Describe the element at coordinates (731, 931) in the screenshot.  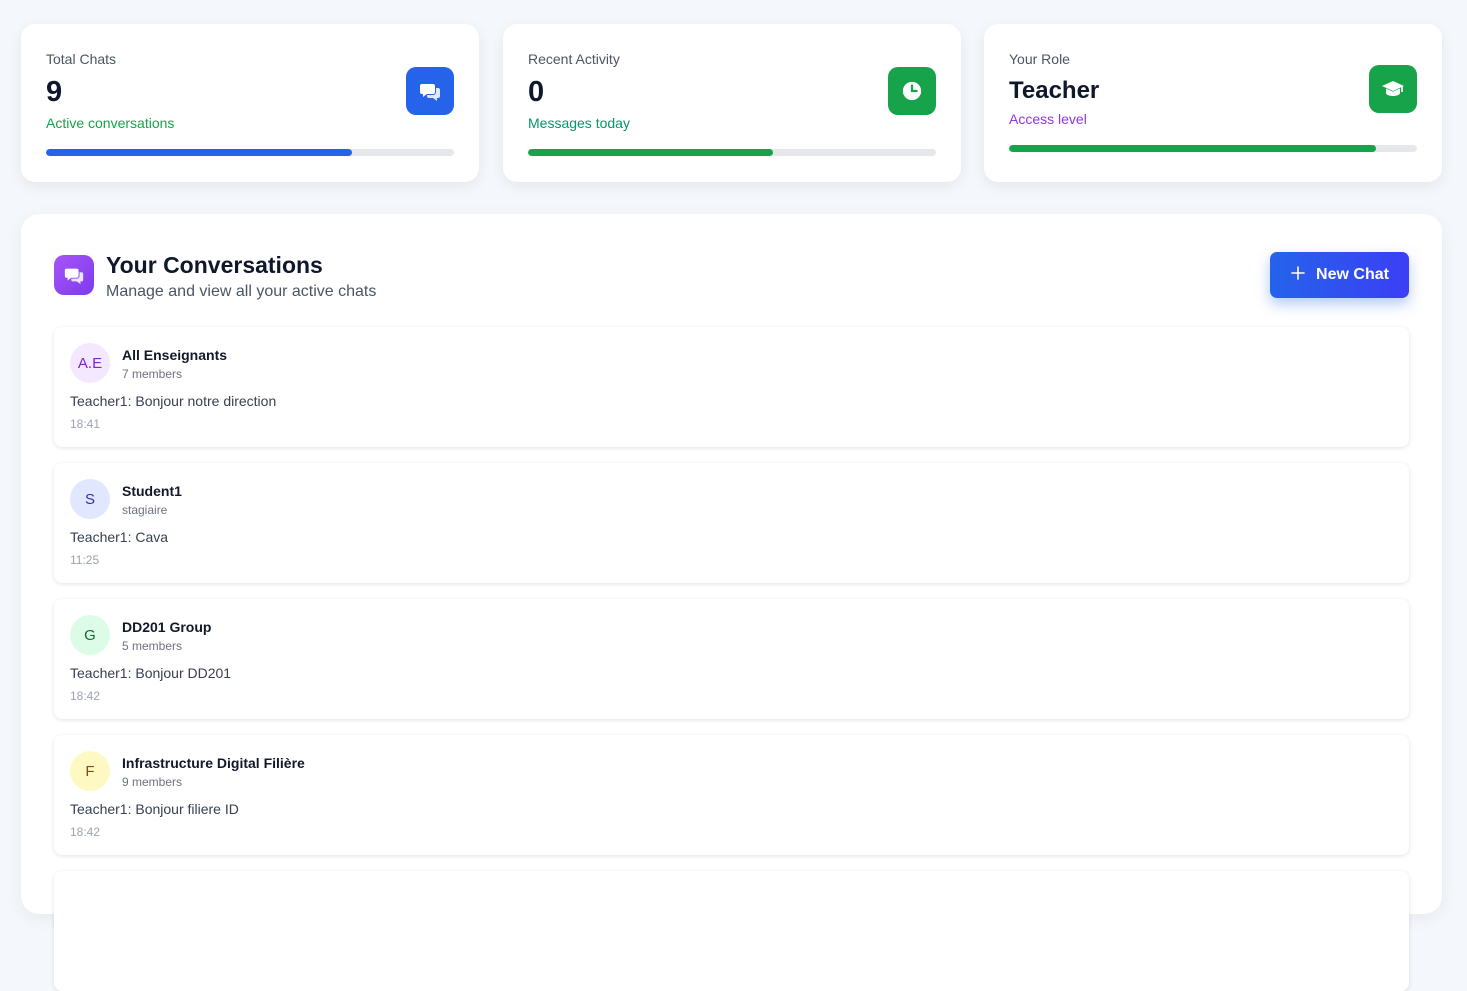
I see `conversation-item` at that location.